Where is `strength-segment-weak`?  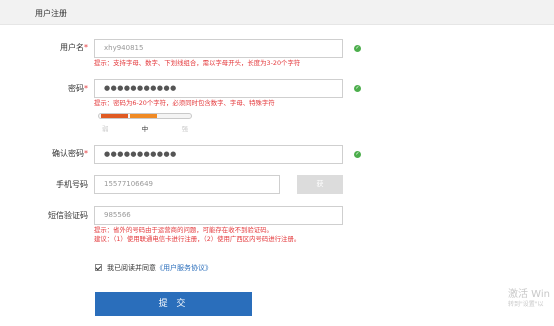 strength-segment-weak is located at coordinates (114, 116).